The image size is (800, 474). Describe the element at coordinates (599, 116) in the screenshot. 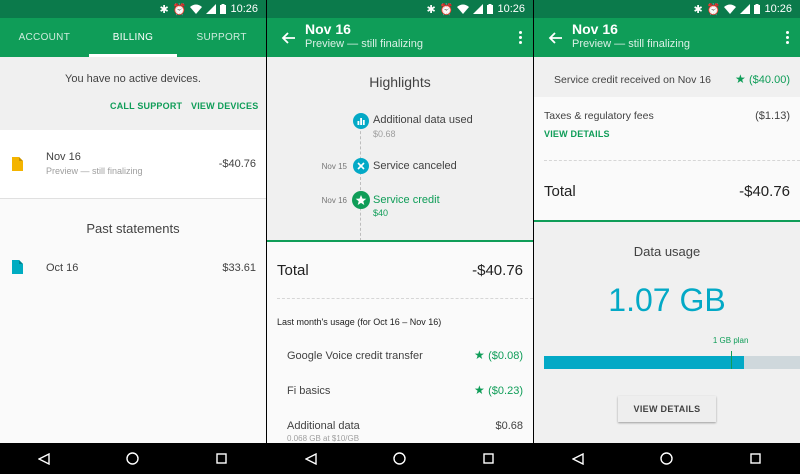

I see `taxes-label: Taxes & regulatory fees` at that location.